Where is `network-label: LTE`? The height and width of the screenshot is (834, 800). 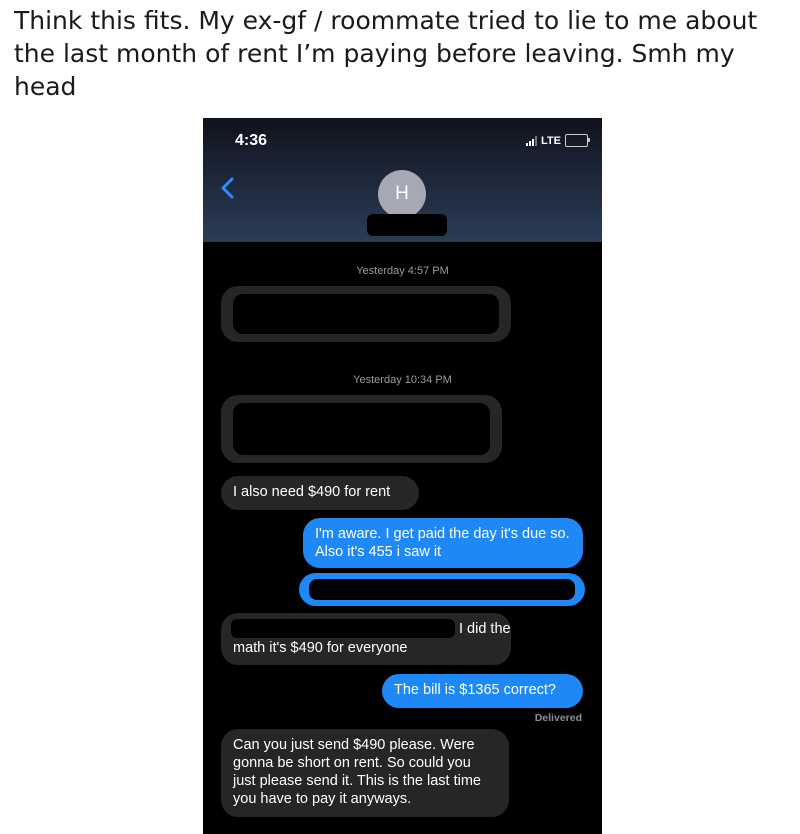
network-label: LTE is located at coordinates (551, 140).